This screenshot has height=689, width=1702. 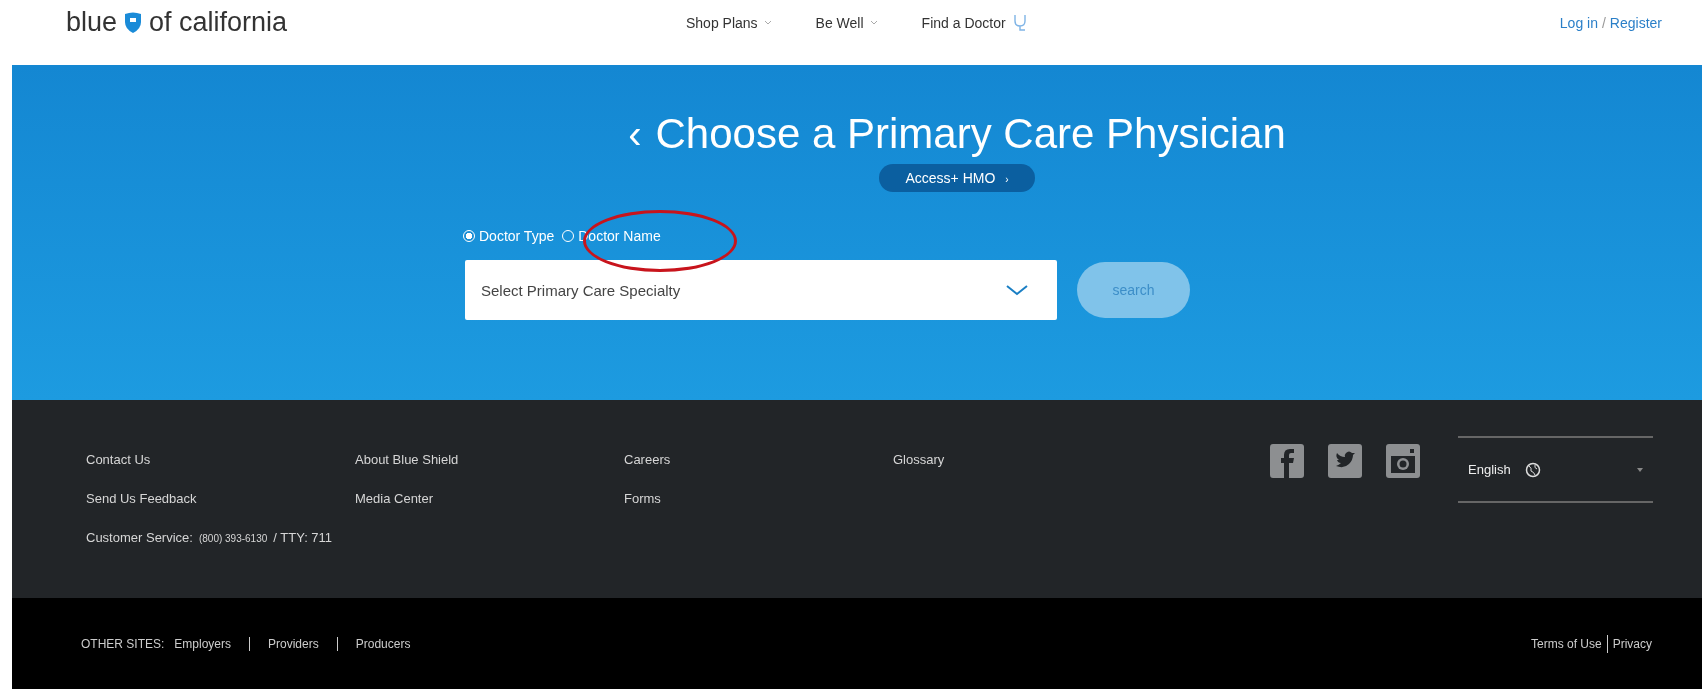 What do you see at coordinates (123, 643) in the screenshot?
I see `other-sites-label: OTHER SITES:` at bounding box center [123, 643].